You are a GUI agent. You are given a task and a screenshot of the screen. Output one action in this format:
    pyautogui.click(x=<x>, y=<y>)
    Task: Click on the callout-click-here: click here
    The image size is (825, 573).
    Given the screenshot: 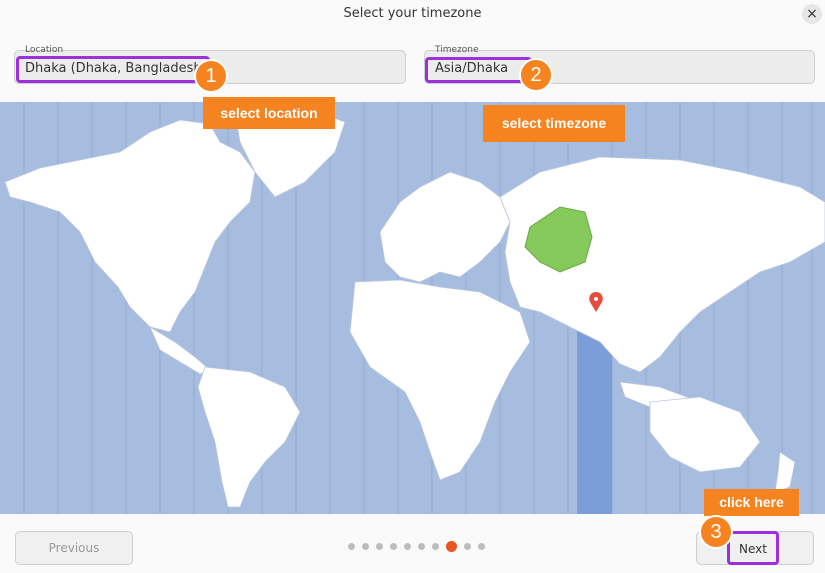 What is the action you would take?
    pyautogui.click(x=751, y=502)
    